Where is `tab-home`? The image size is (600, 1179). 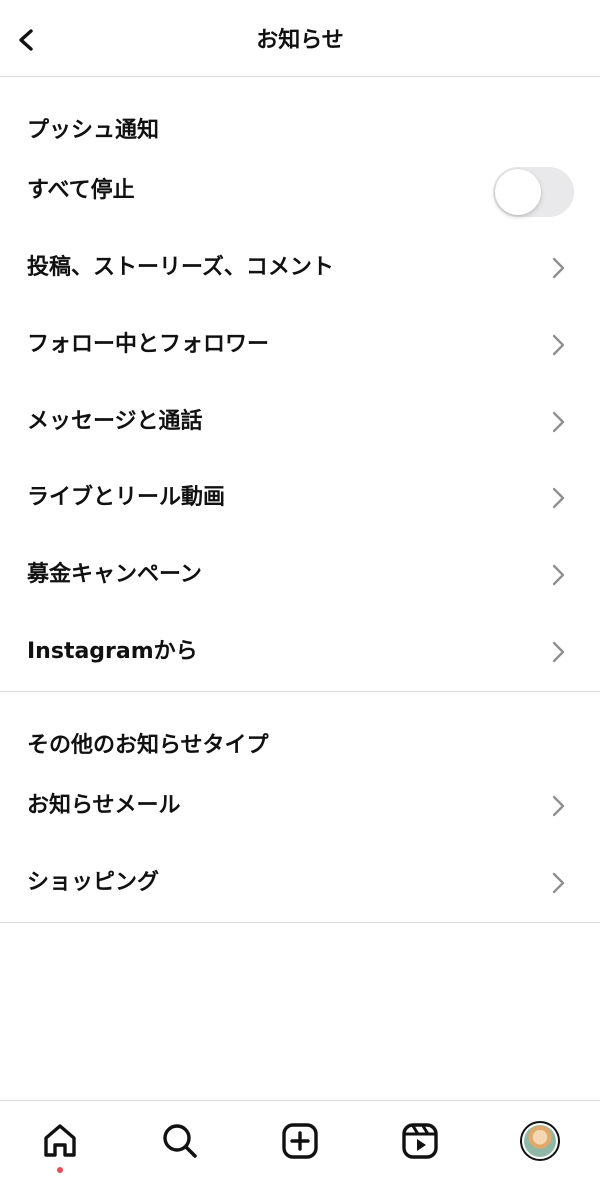 tab-home is located at coordinates (60, 1141).